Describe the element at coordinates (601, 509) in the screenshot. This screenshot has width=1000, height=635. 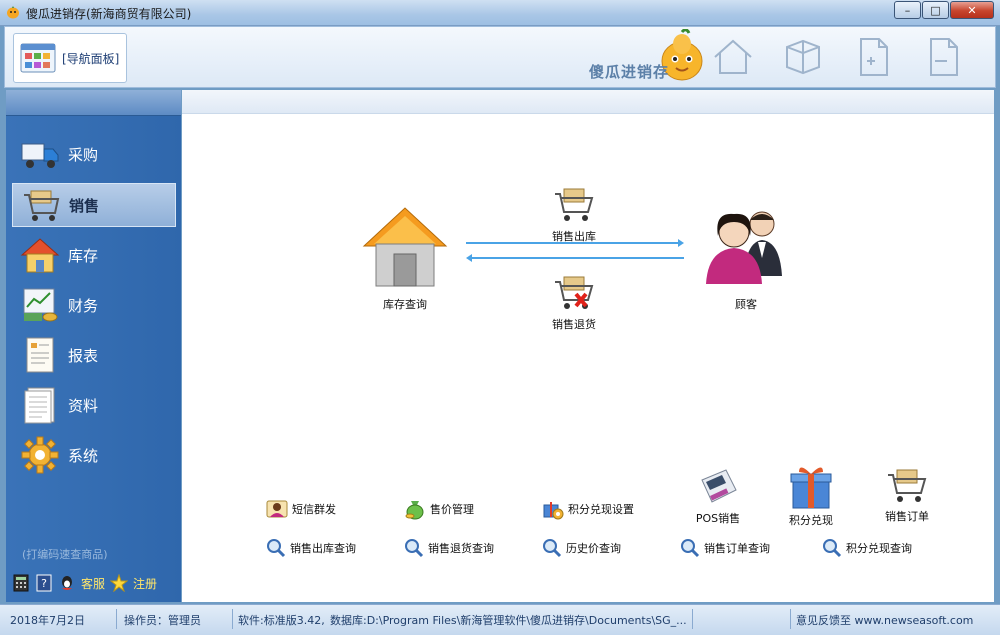
I see `points-redeem-settings-label: 积分兑现设置` at that location.